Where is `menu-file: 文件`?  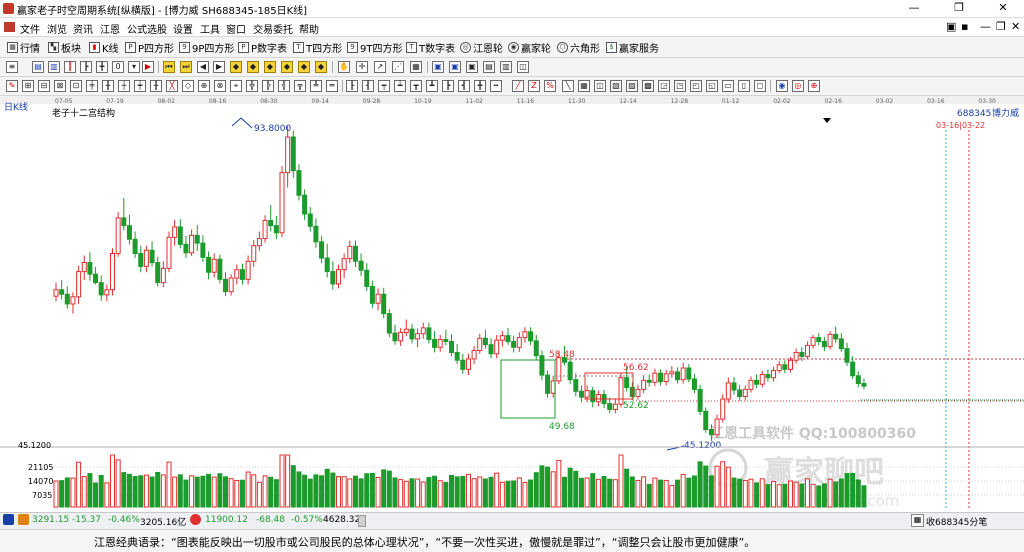 menu-file: 文件 is located at coordinates (30, 28).